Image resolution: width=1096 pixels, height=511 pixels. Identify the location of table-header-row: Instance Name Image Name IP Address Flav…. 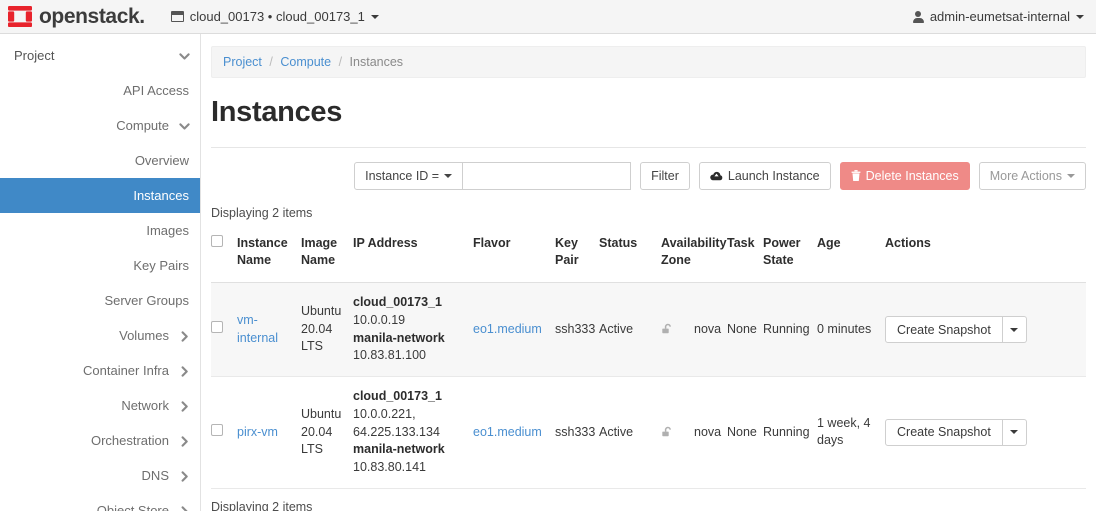
(648, 256).